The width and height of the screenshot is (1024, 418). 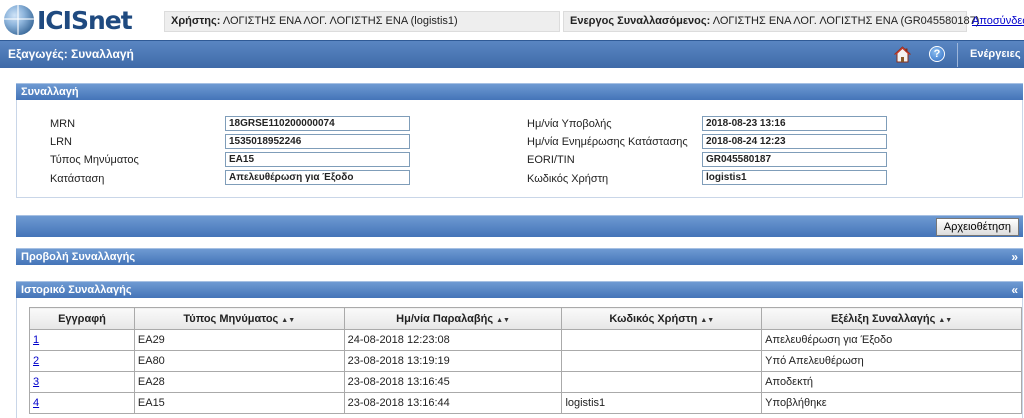 I want to click on column-header-progress: Εξέλιξη Συναλλαγής ▲▼, so click(x=891, y=318).